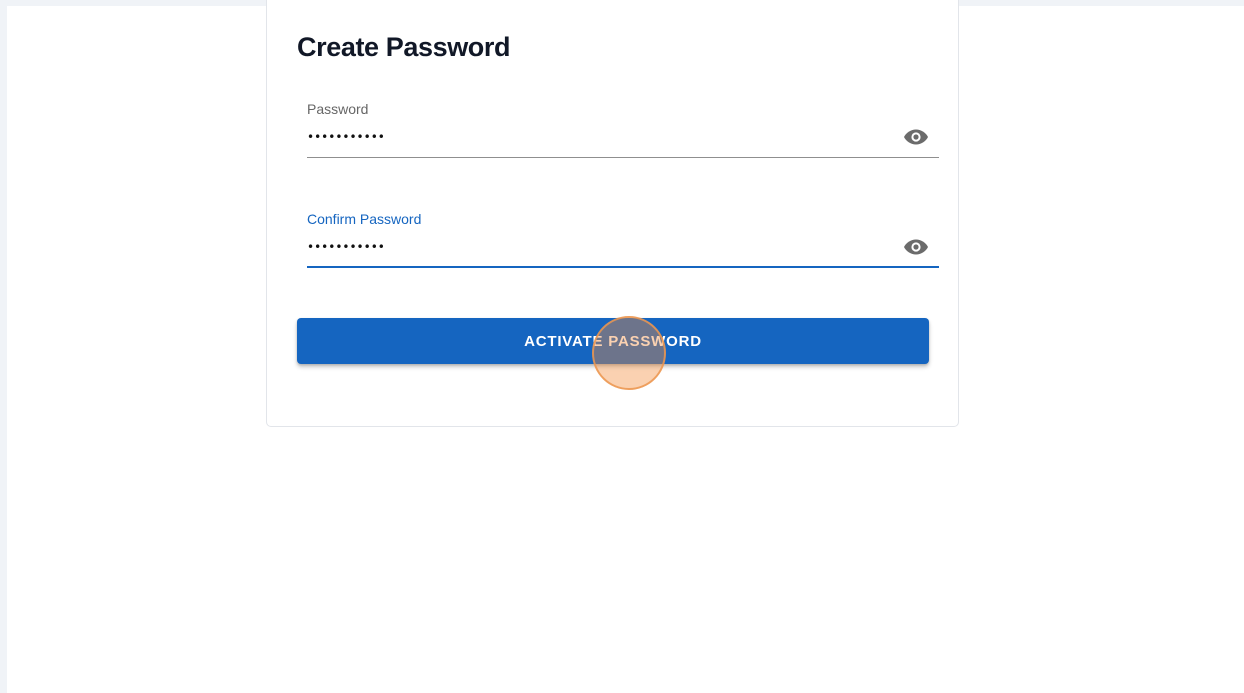 Image resolution: width=1244 pixels, height=693 pixels. What do you see at coordinates (613, 341) in the screenshot?
I see `activate-password-button: ACTIVATE PASSWORD` at bounding box center [613, 341].